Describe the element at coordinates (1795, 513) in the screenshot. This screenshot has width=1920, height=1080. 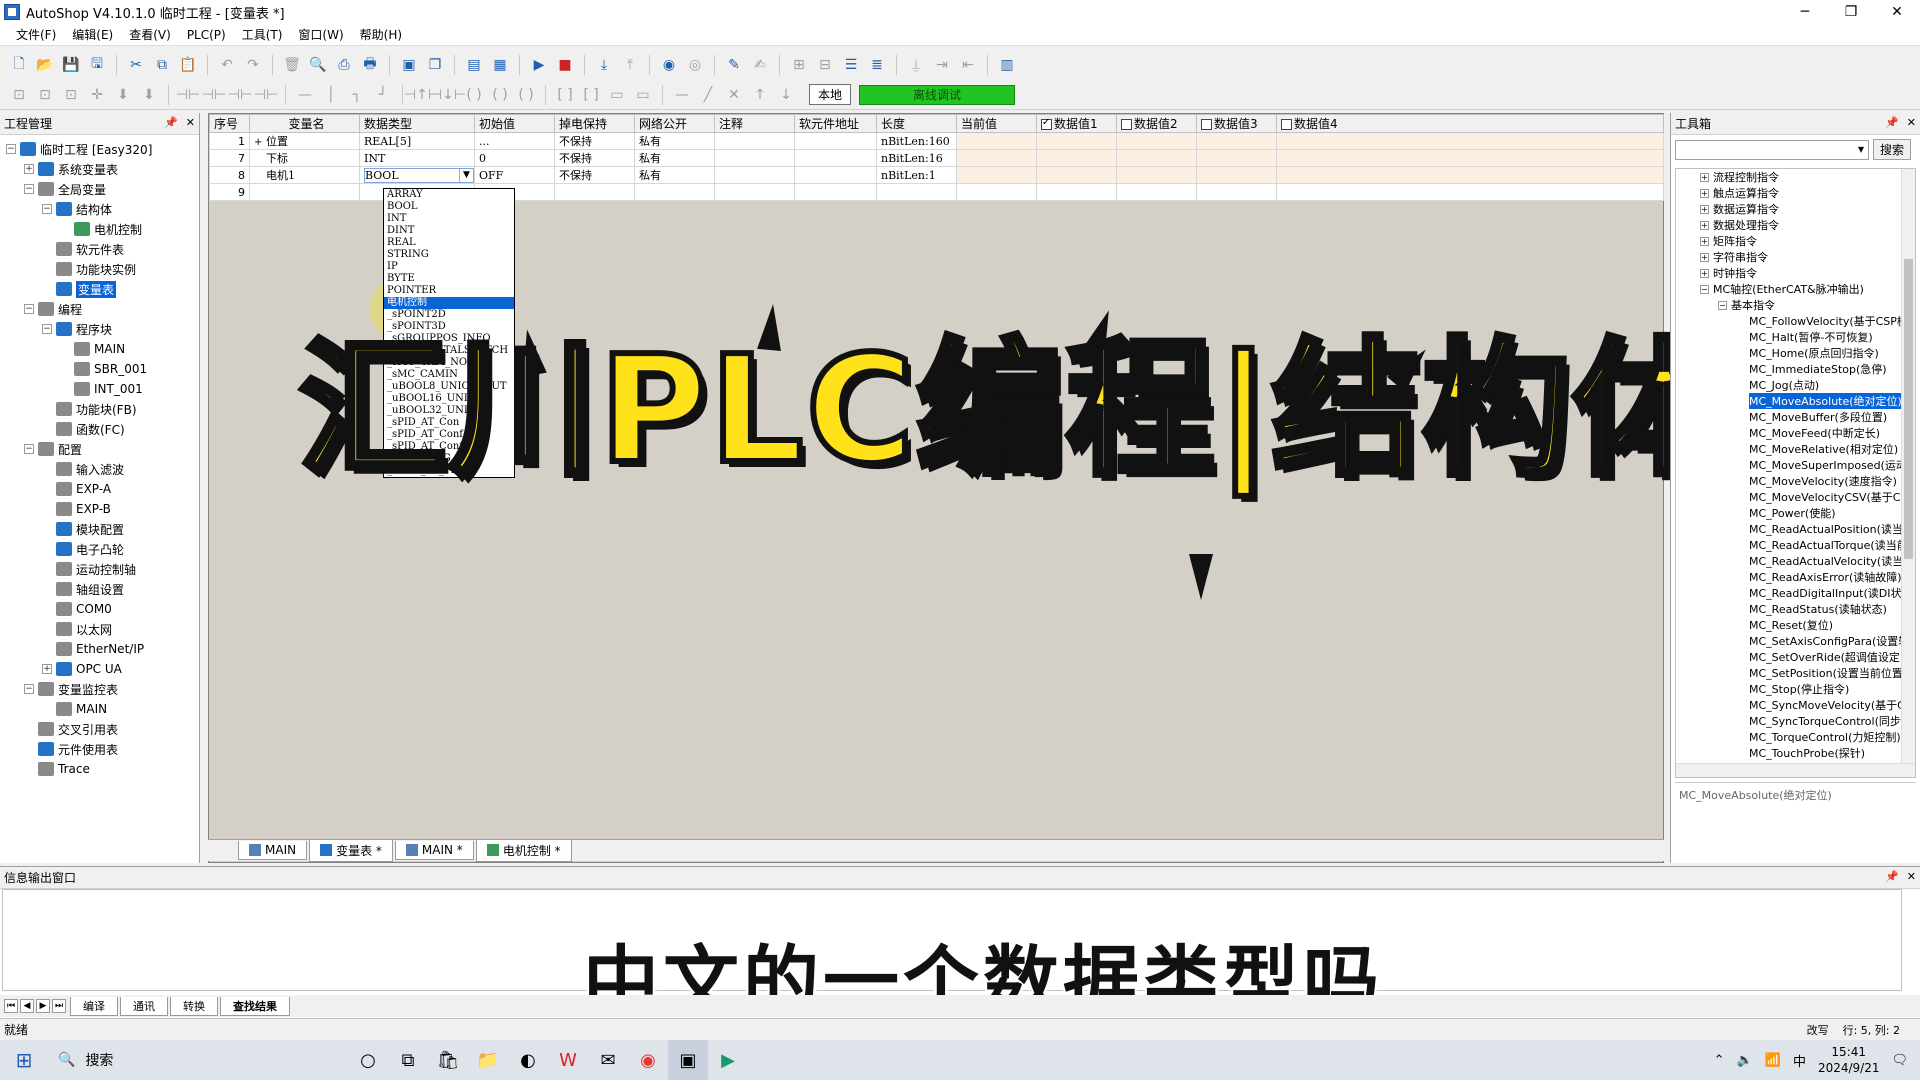
I see `toolbox-item: MC_Power(使能)` at that location.